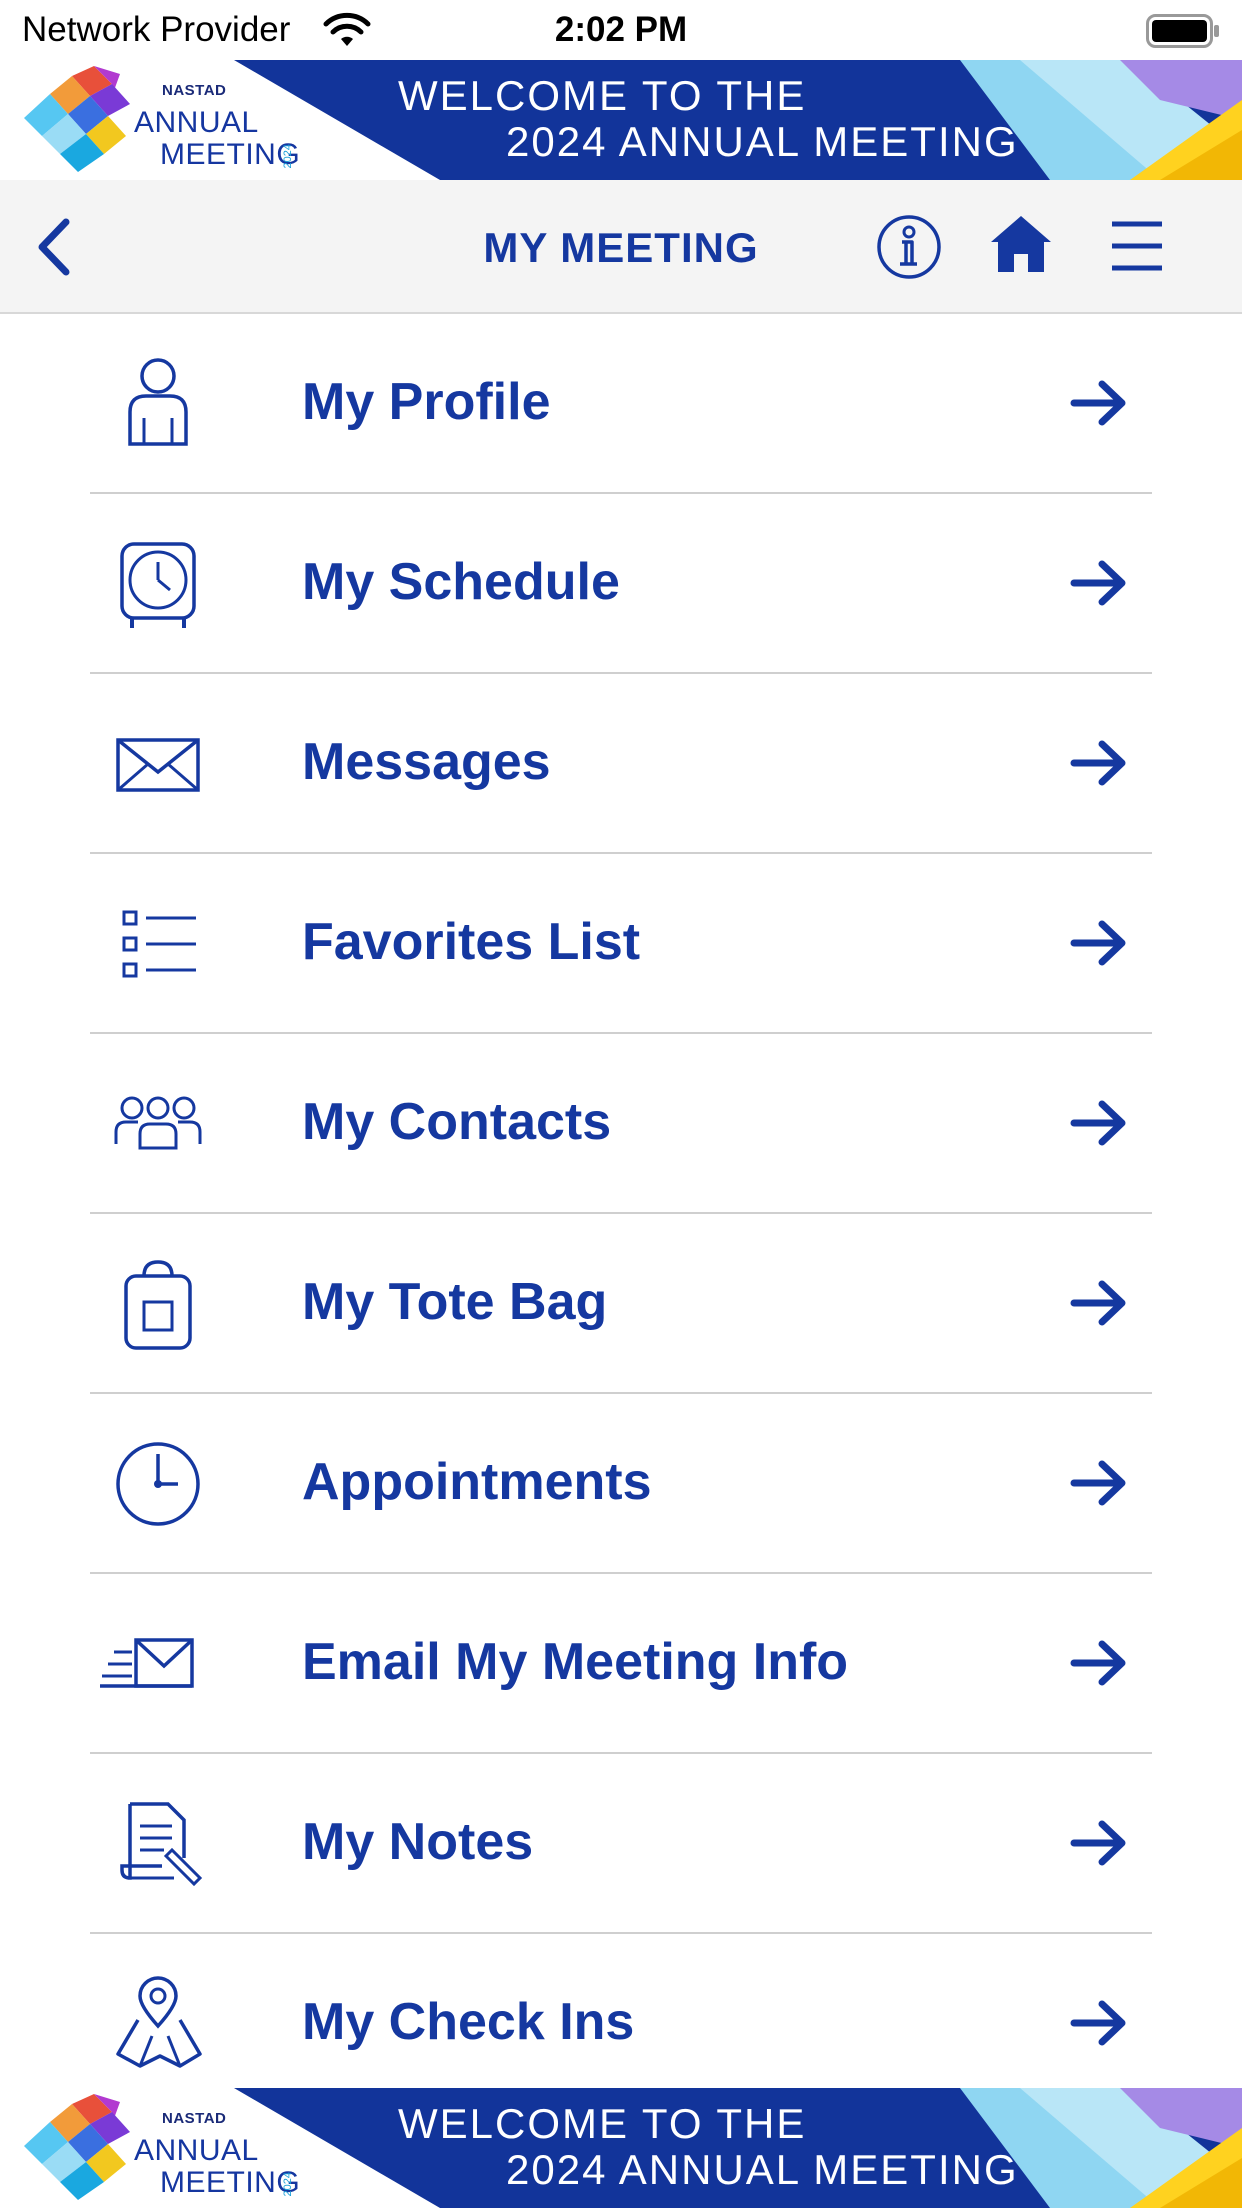 This screenshot has height=2208, width=1242. Describe the element at coordinates (471, 942) in the screenshot. I see `menu-item-label: Favorites List` at that location.